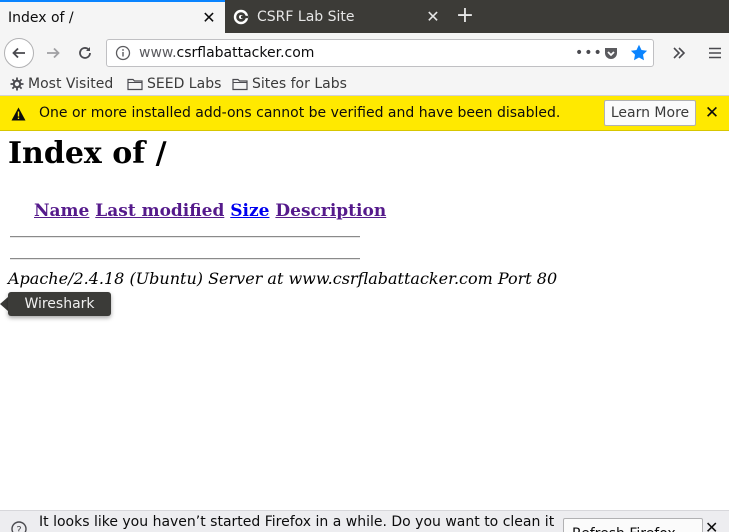 The width and height of the screenshot is (729, 532). Describe the element at coordinates (380, 53) in the screenshot. I see `url-bar: www.csrflabattacker.com •••` at that location.